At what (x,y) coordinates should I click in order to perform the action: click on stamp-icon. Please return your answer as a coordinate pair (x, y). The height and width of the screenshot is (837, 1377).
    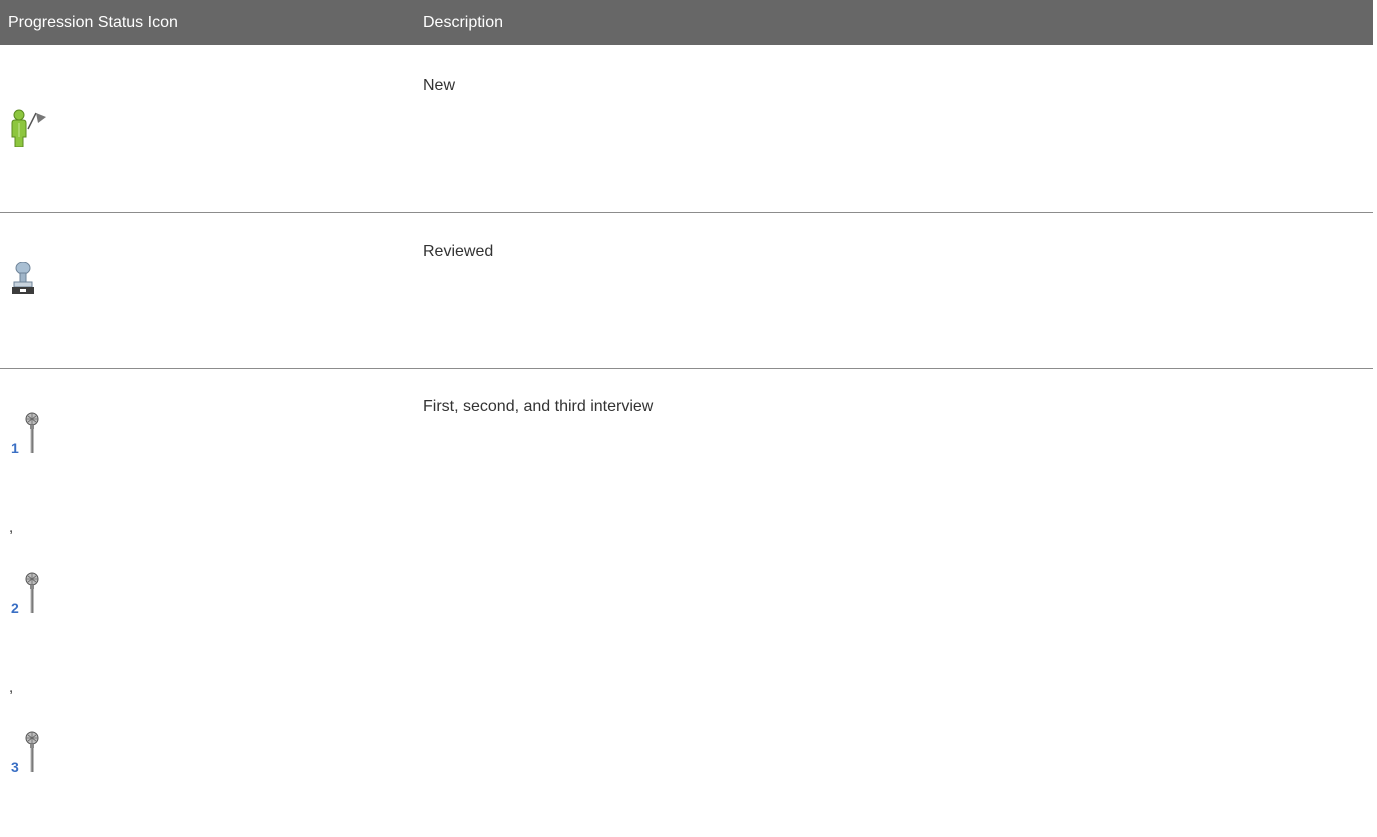
    Looking at the image, I should click on (23, 278).